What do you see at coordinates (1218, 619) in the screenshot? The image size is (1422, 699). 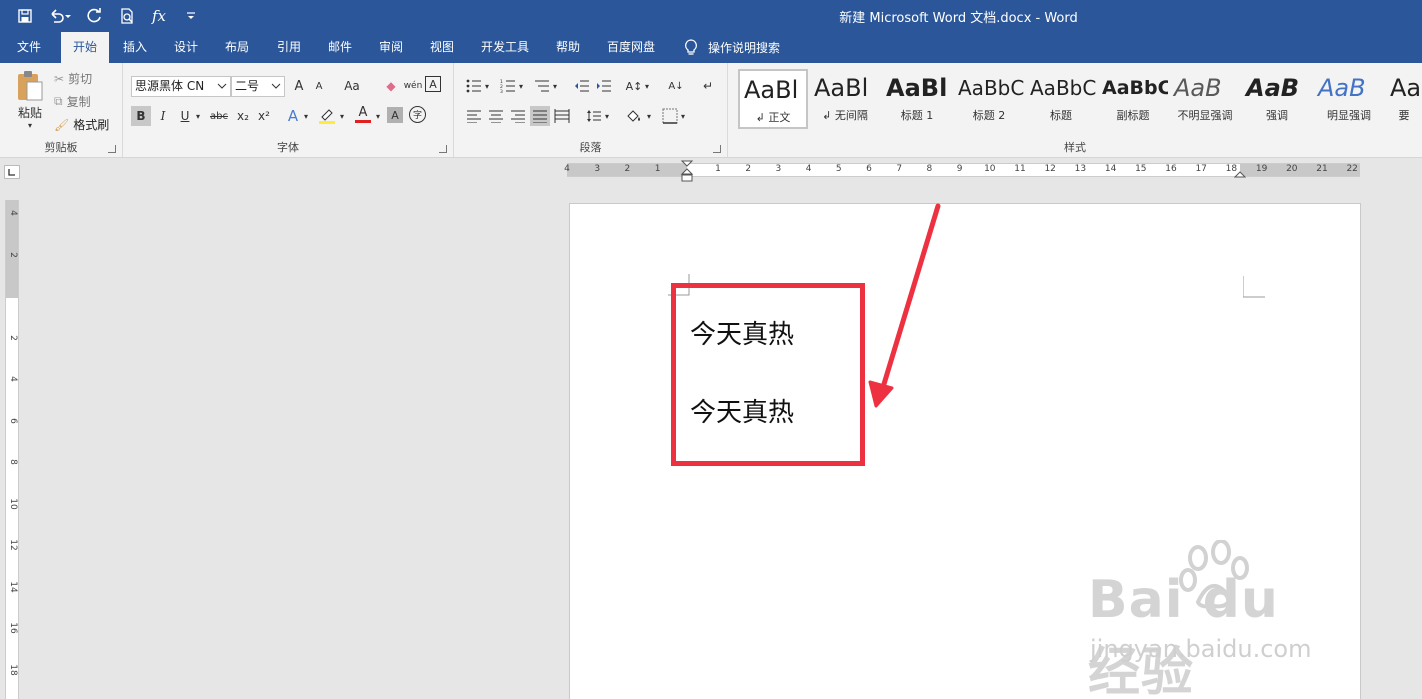 I see `baidu-watermark: Bai du 经验 jingyan.baidu.com` at bounding box center [1218, 619].